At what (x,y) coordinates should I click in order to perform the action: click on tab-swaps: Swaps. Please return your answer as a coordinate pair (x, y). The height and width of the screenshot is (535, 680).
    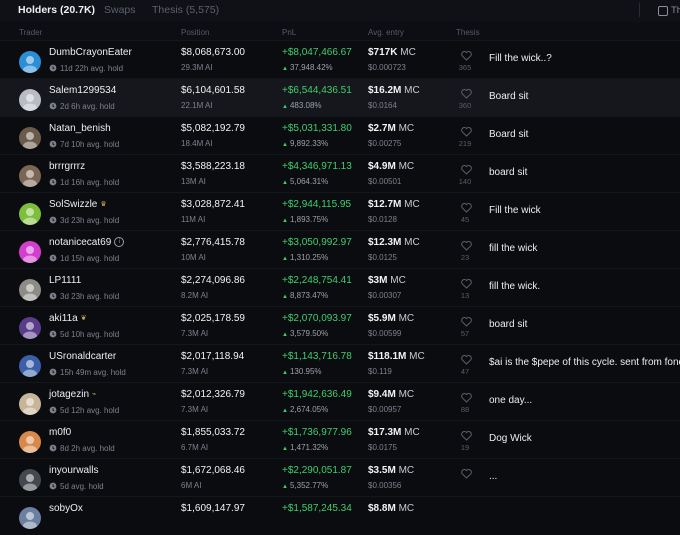
    Looking at the image, I should click on (120, 10).